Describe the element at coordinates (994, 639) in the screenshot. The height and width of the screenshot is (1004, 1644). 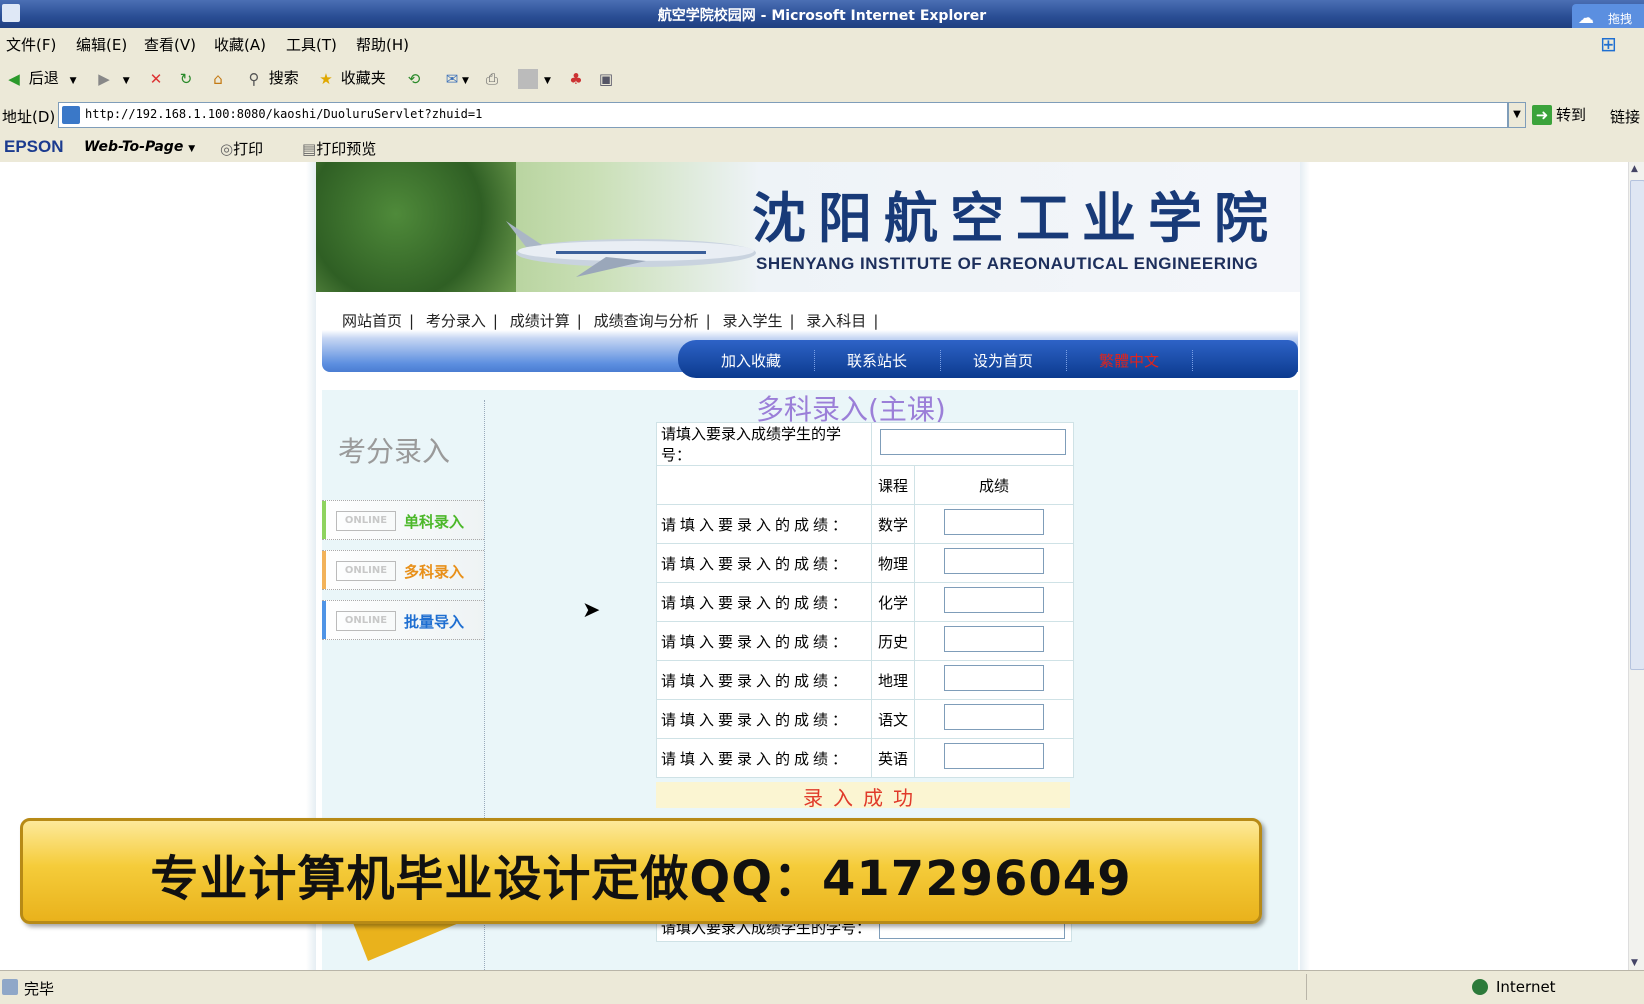
I see `score-input-history` at that location.